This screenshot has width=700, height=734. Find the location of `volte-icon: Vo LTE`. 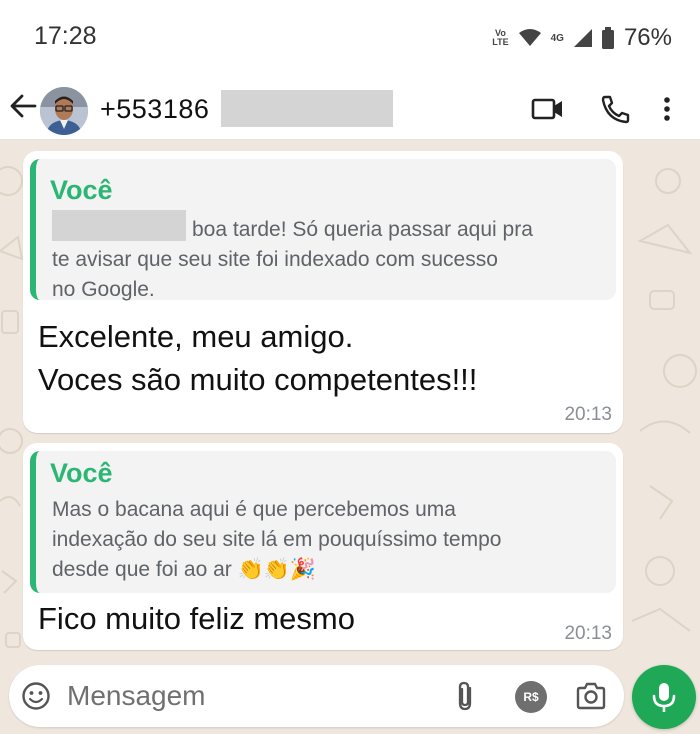

volte-icon: Vo LTE is located at coordinates (500, 37).